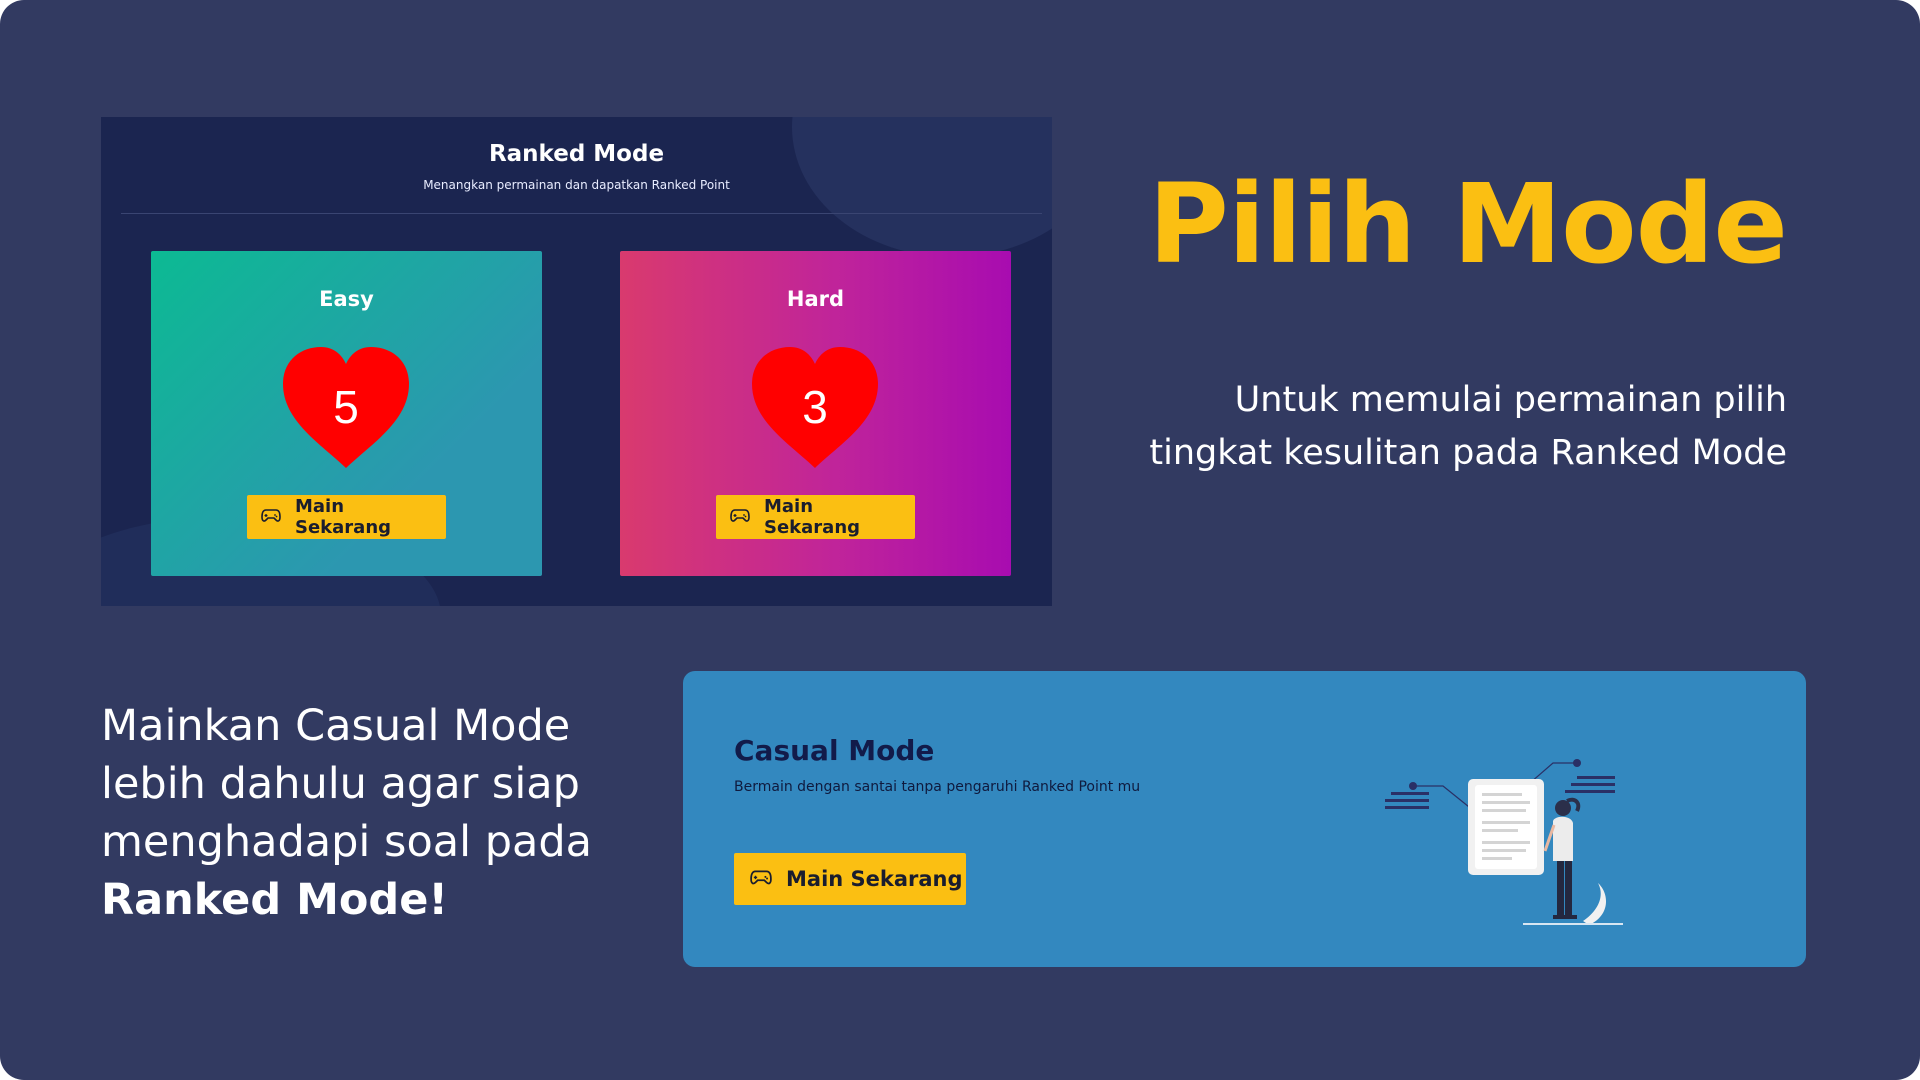 The image size is (1920, 1080). Describe the element at coordinates (274, 900) in the screenshot. I see `promo-emphasis: Ranked Mode!` at that location.